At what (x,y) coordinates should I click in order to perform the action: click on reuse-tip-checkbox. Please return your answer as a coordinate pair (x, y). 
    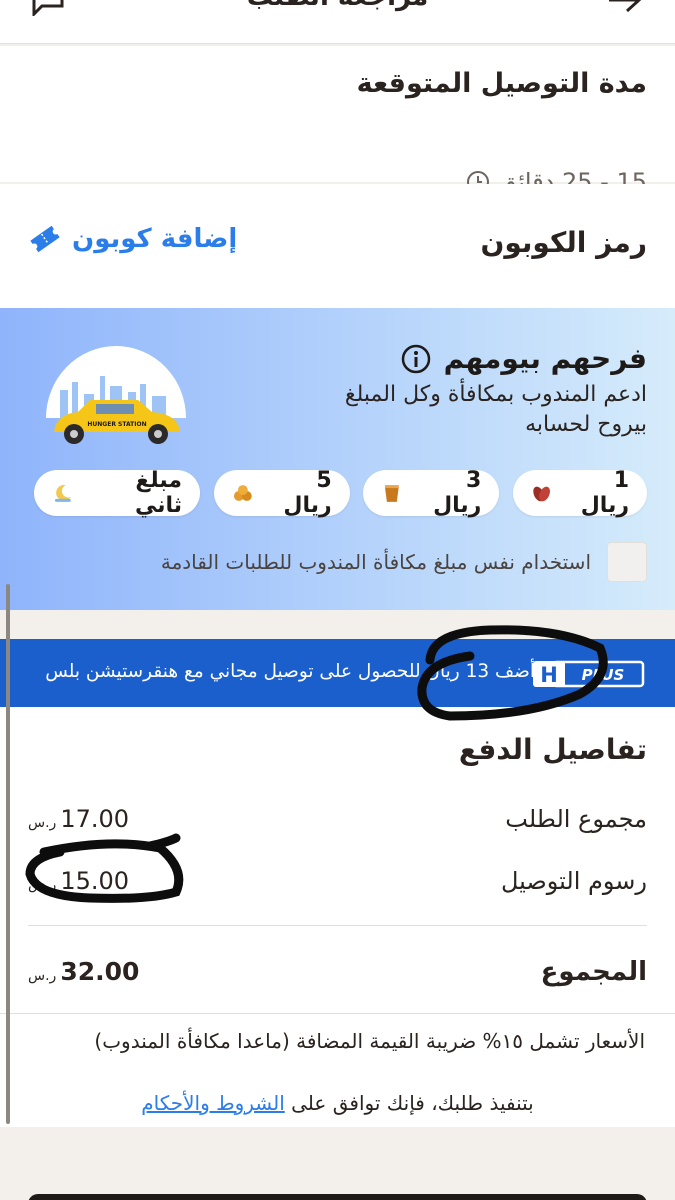
    Looking at the image, I should click on (627, 562).